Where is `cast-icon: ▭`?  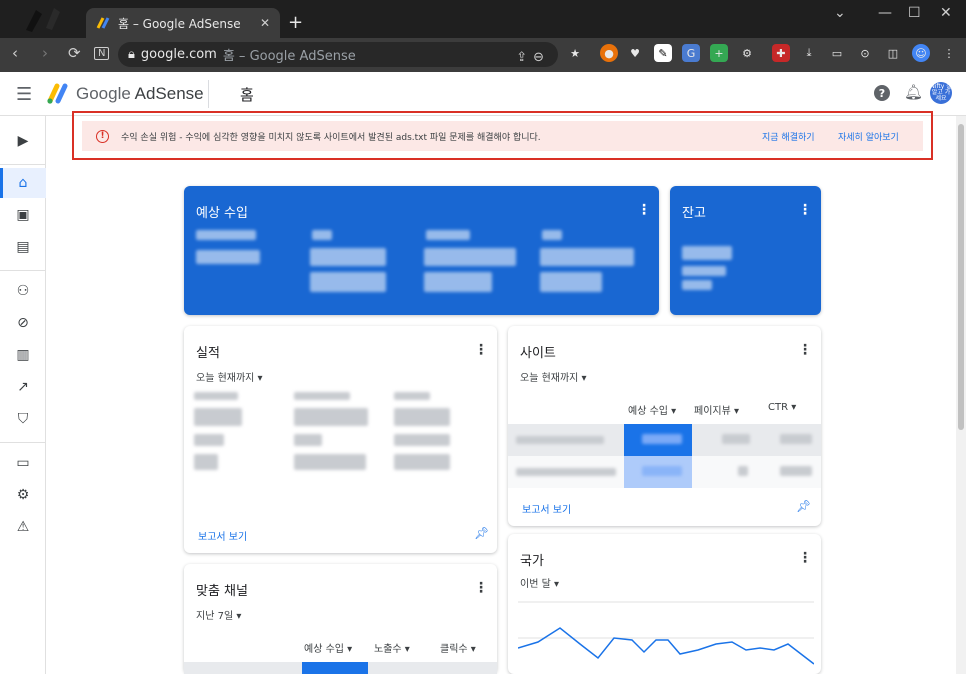 cast-icon: ▭ is located at coordinates (837, 53).